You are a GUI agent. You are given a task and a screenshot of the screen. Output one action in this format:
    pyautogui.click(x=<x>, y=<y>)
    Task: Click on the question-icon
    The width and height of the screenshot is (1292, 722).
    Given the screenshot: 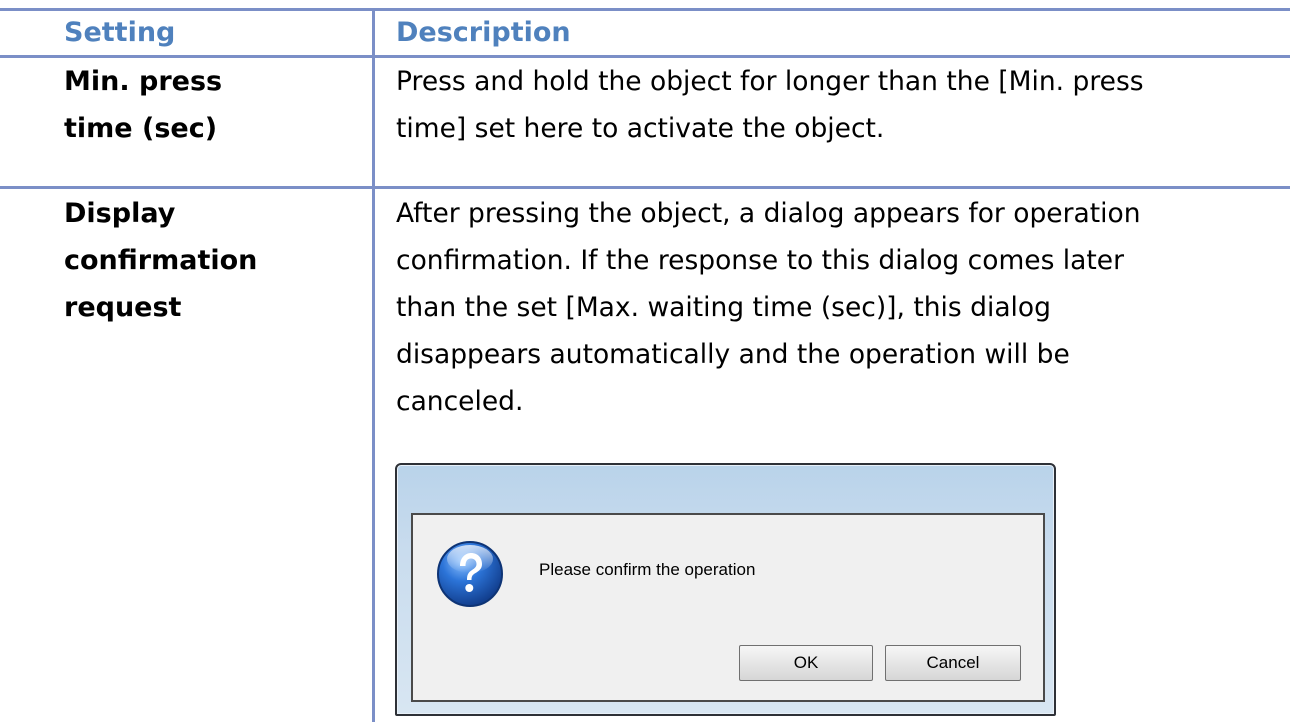 What is the action you would take?
    pyautogui.click(x=470, y=574)
    